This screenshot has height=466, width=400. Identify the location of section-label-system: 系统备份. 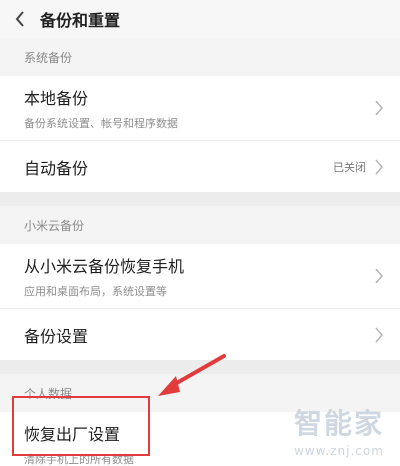
(200, 57).